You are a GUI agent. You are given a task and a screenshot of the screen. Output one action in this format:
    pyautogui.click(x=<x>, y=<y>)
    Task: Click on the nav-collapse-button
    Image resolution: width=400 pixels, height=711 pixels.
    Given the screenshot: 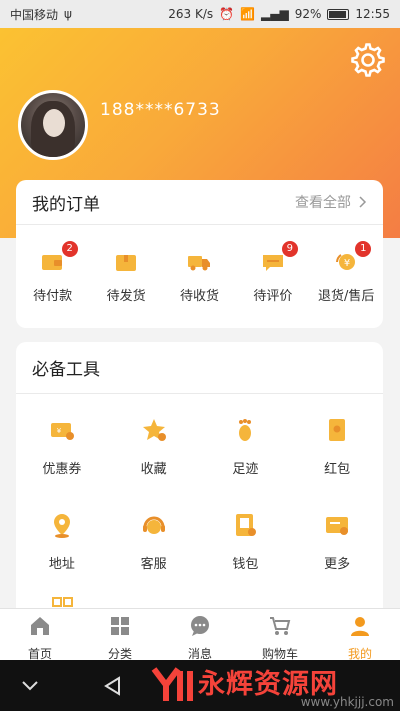 What is the action you would take?
    pyautogui.click(x=30, y=686)
    